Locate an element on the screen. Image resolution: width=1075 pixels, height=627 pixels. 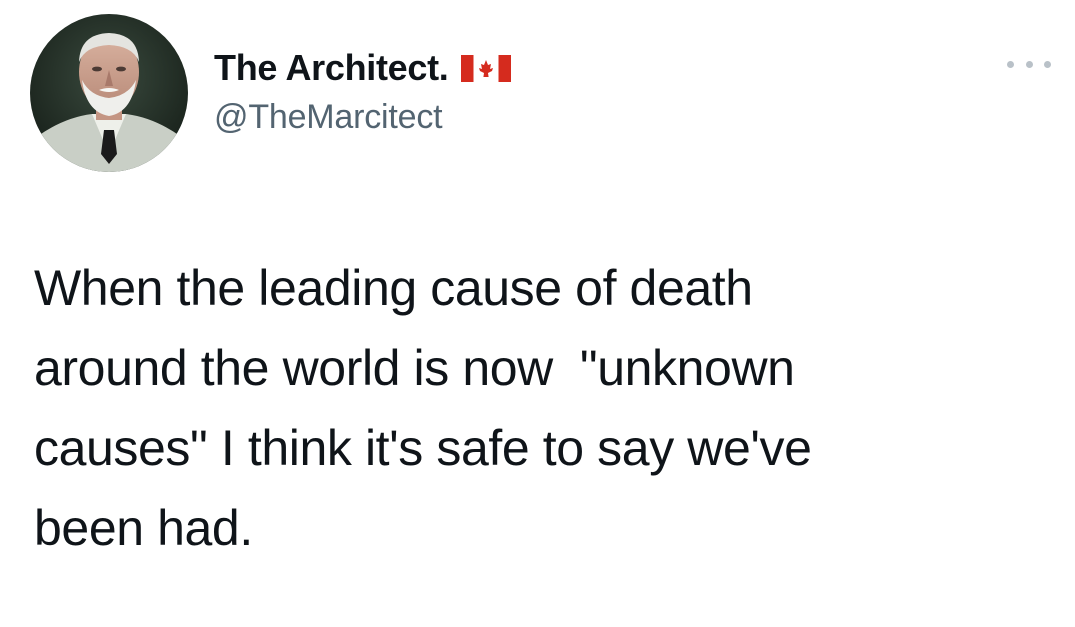
user-handle: @TheMarcitect is located at coordinates (328, 117).